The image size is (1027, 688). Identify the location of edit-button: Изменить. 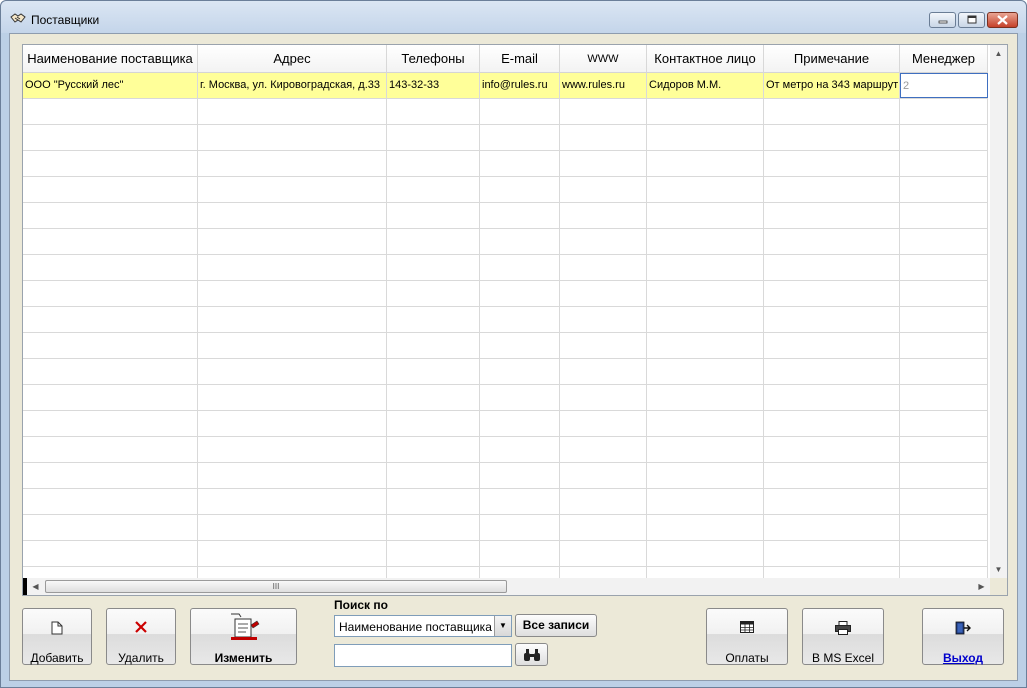
(243, 636).